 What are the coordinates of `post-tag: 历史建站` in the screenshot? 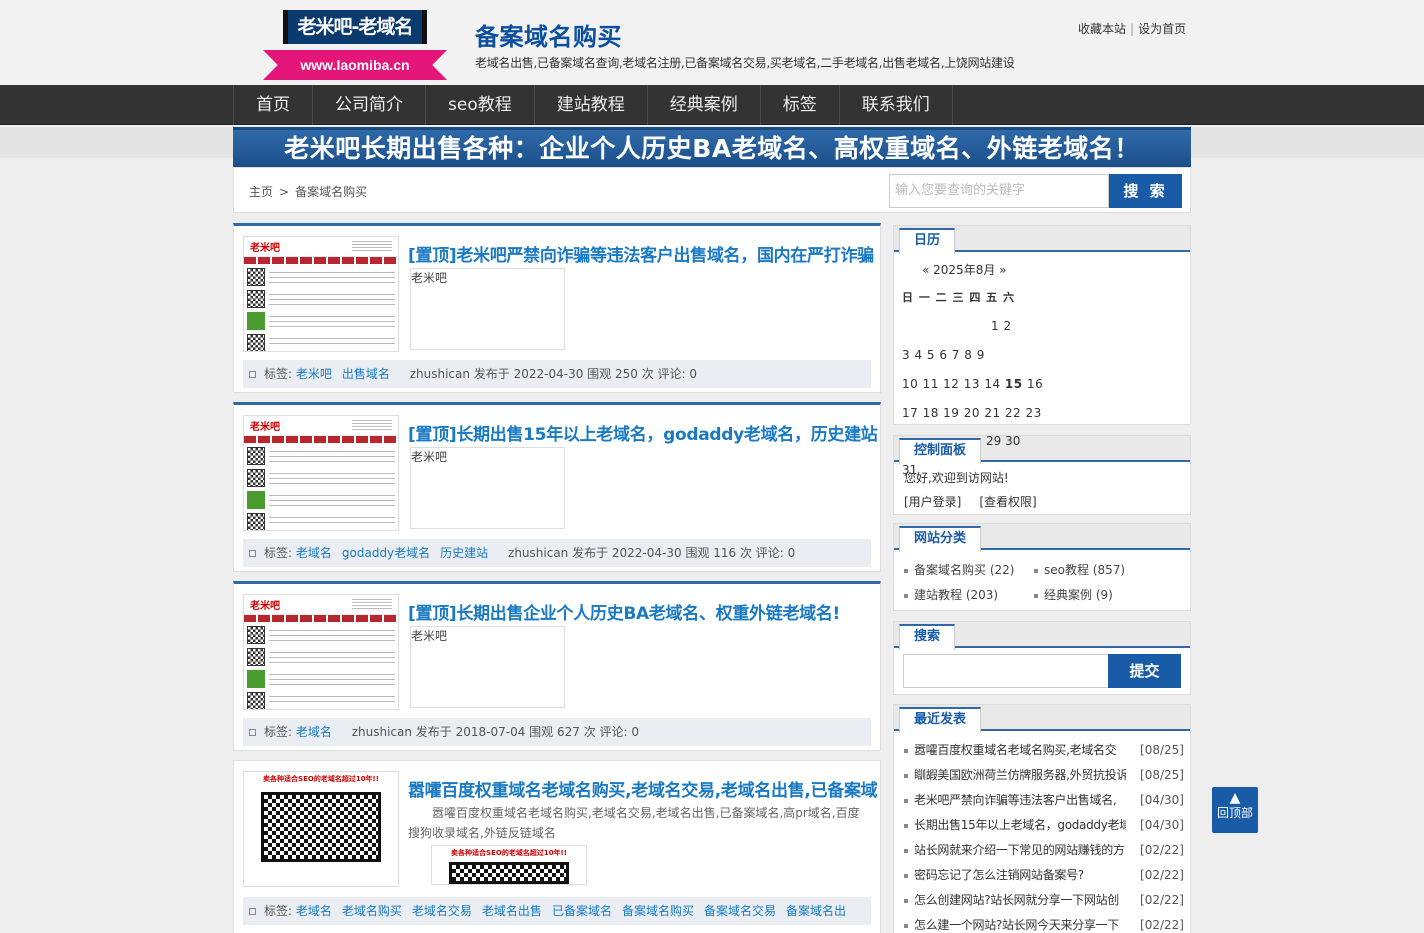 It's located at (464, 553).